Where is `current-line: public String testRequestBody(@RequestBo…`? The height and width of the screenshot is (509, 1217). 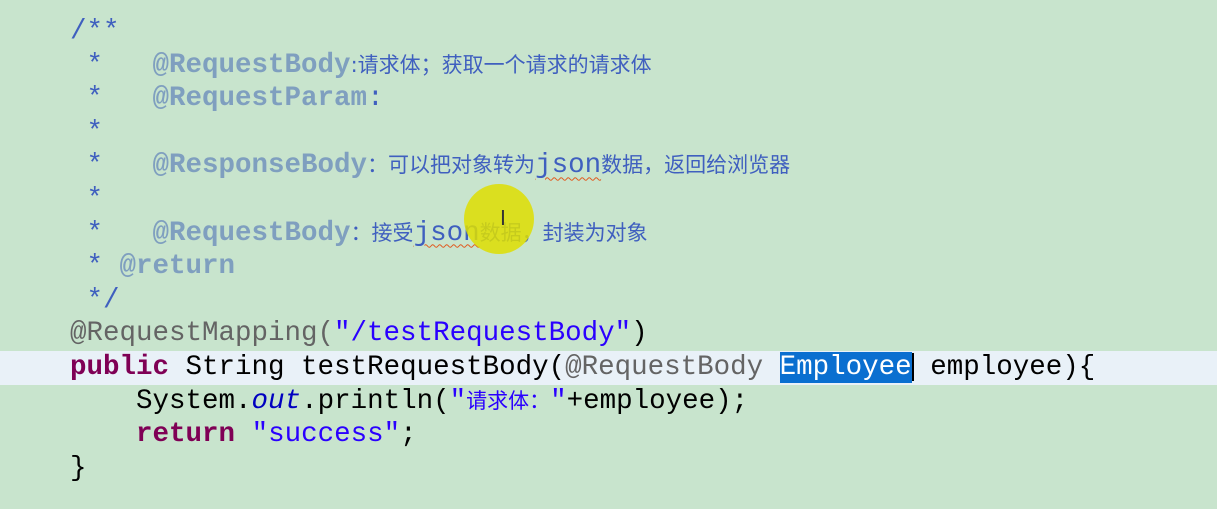 current-line: public String testRequestBody(@RequestBo… is located at coordinates (608, 367).